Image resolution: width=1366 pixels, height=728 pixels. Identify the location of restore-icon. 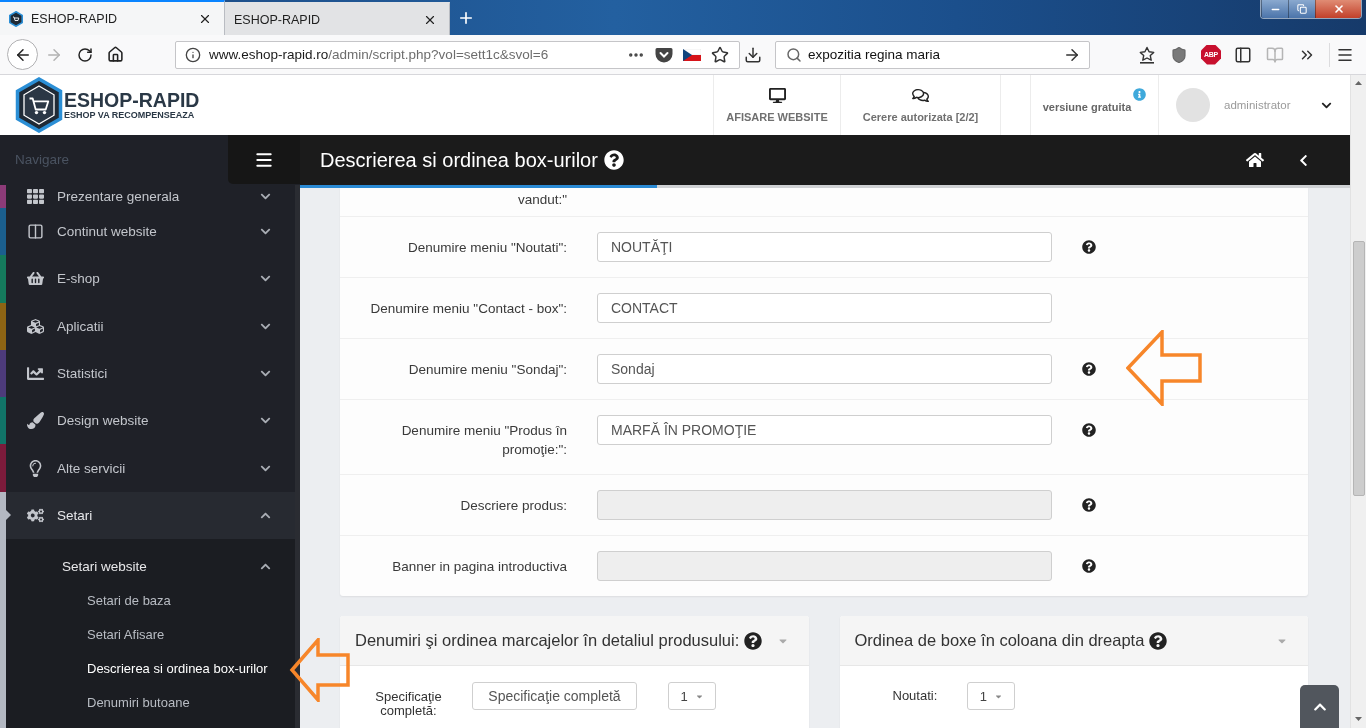
(1302, 9).